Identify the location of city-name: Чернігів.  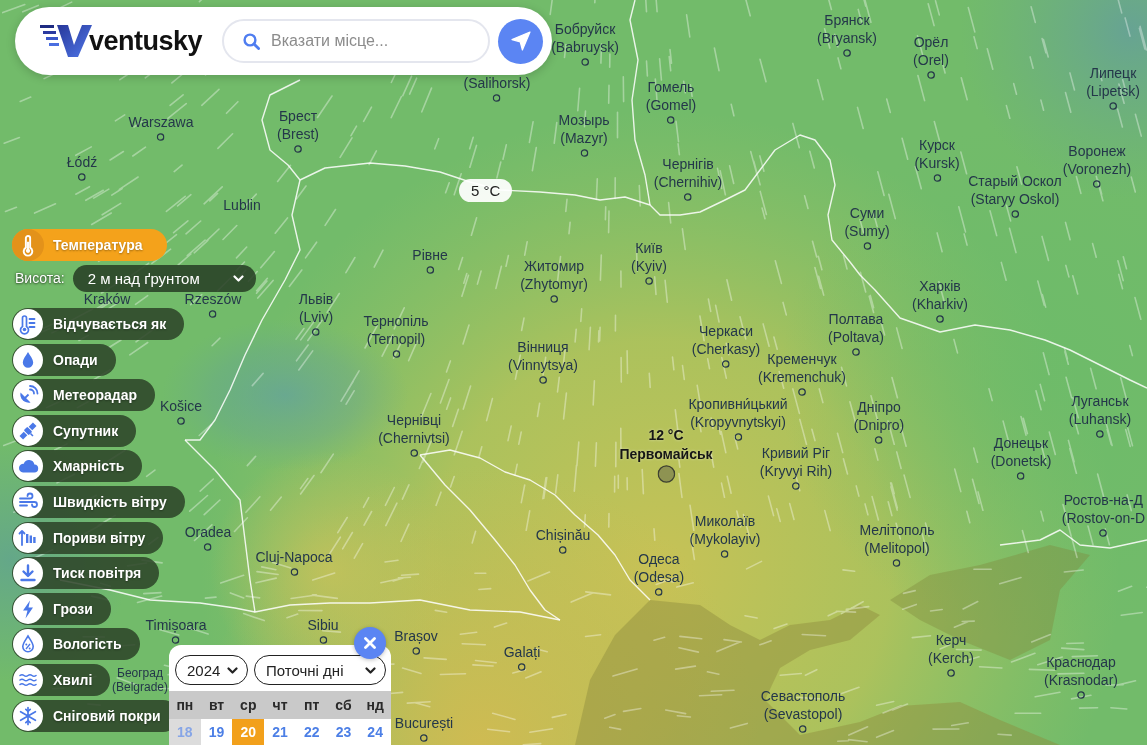
(688, 164).